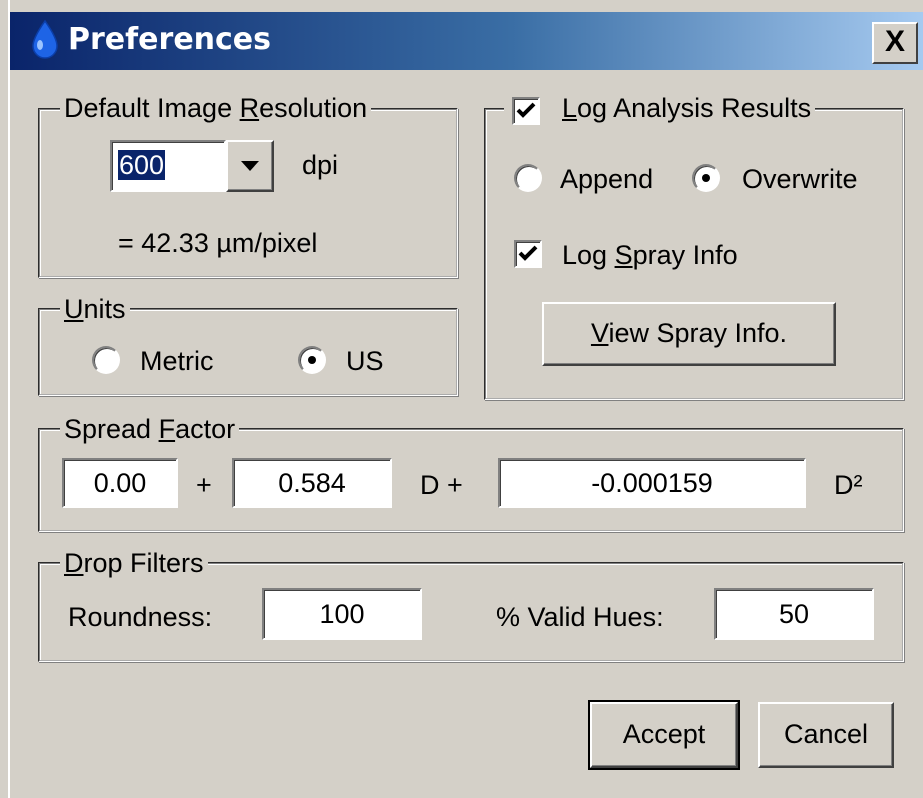  Describe the element at coordinates (342, 614) in the screenshot. I see `roundness-field: 100` at that location.